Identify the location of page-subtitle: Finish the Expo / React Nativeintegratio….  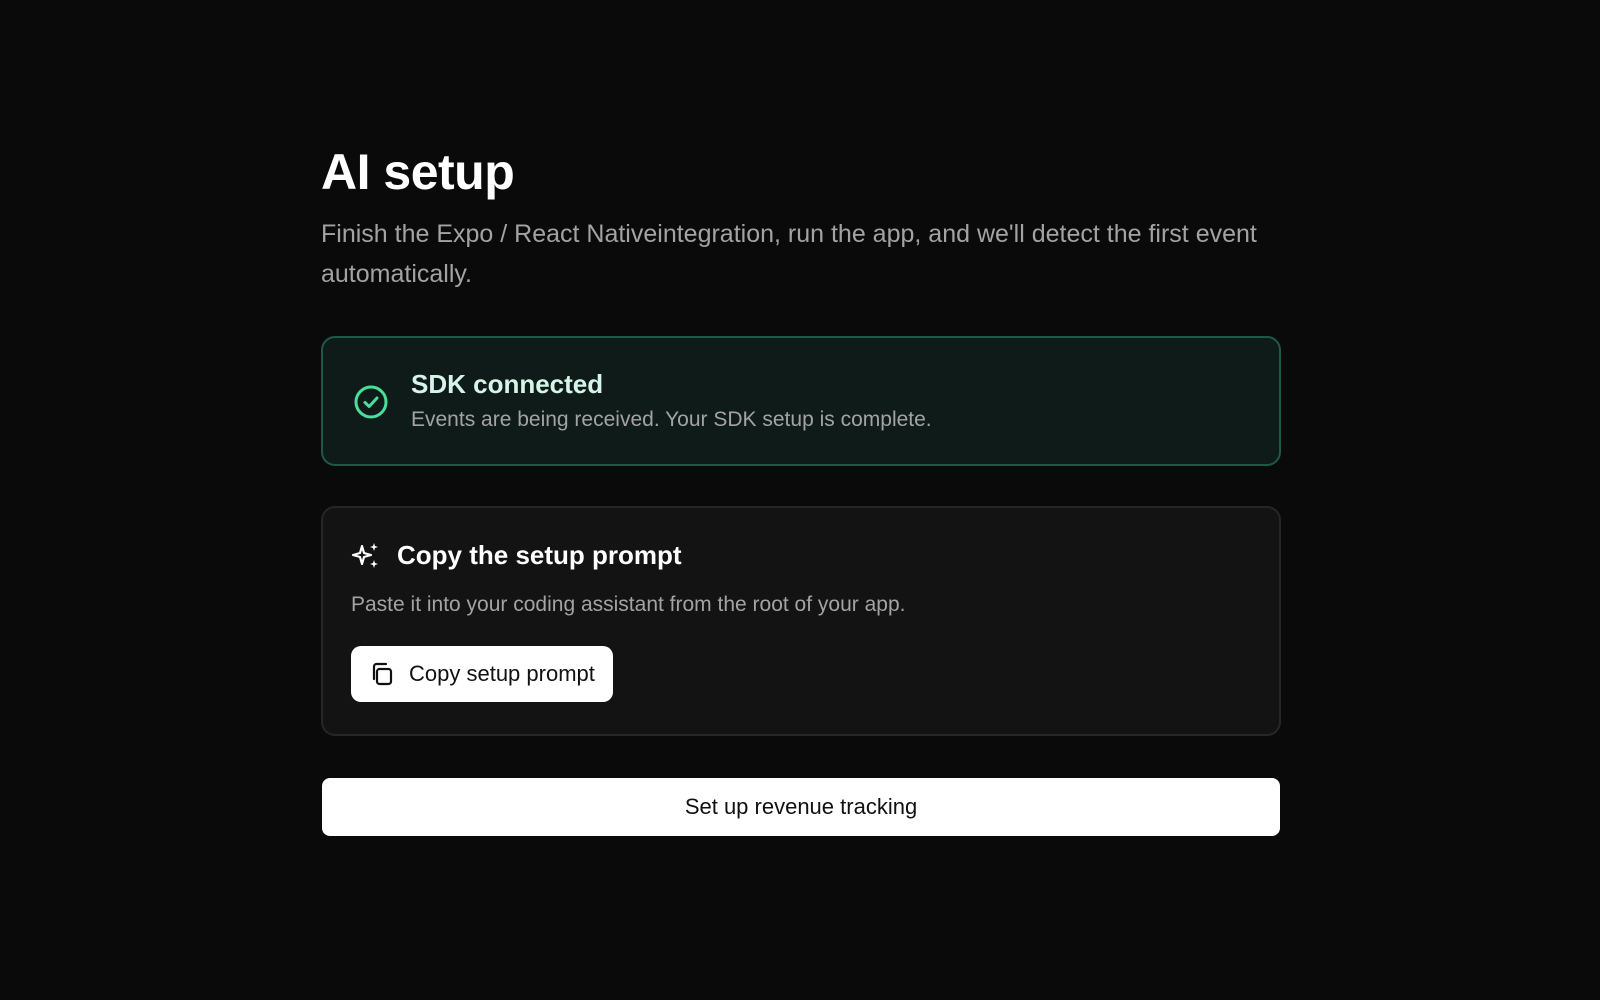
(789, 254).